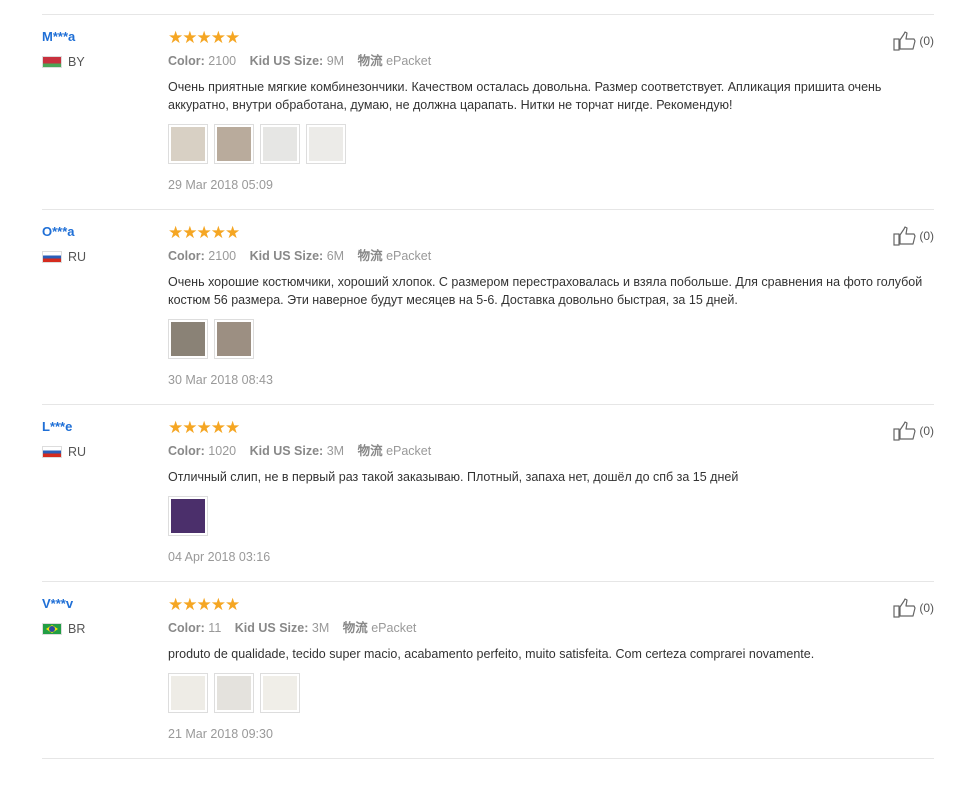  What do you see at coordinates (102, 427) in the screenshot?
I see `user-name: L***e` at bounding box center [102, 427].